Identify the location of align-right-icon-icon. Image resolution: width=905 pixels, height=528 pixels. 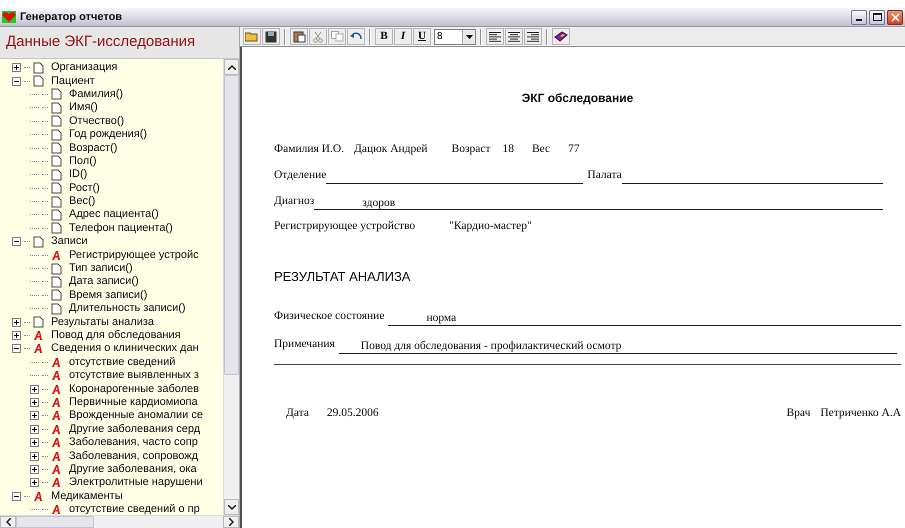
(533, 36).